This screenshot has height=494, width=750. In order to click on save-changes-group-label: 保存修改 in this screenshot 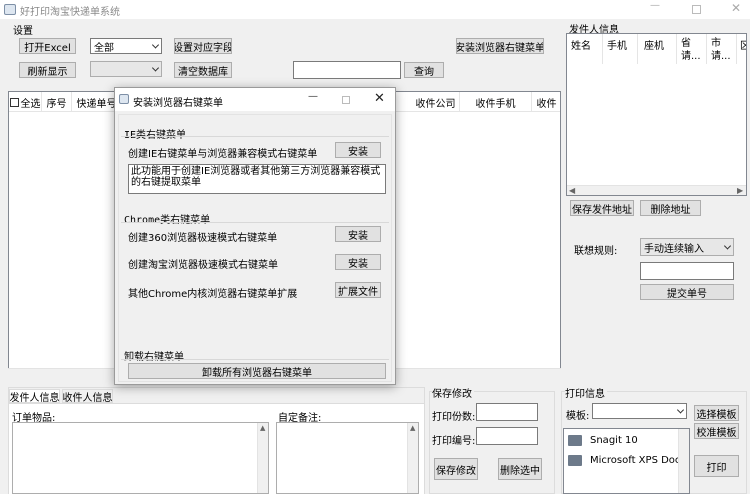, I will do `click(453, 392)`.